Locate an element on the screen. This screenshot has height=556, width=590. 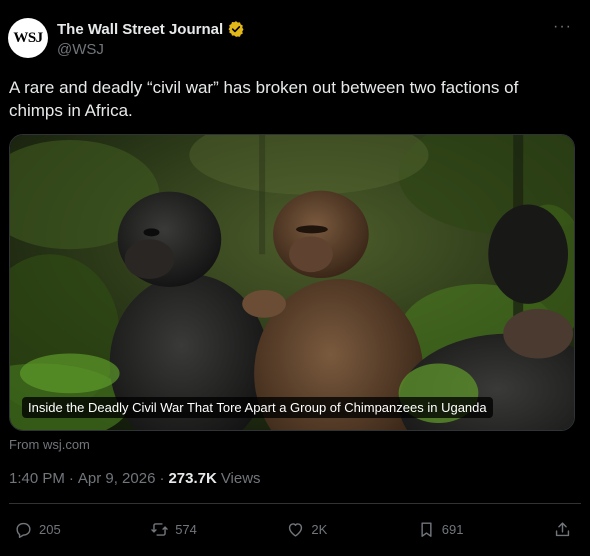
display-name: The Wall Street Journal is located at coordinates (140, 29).